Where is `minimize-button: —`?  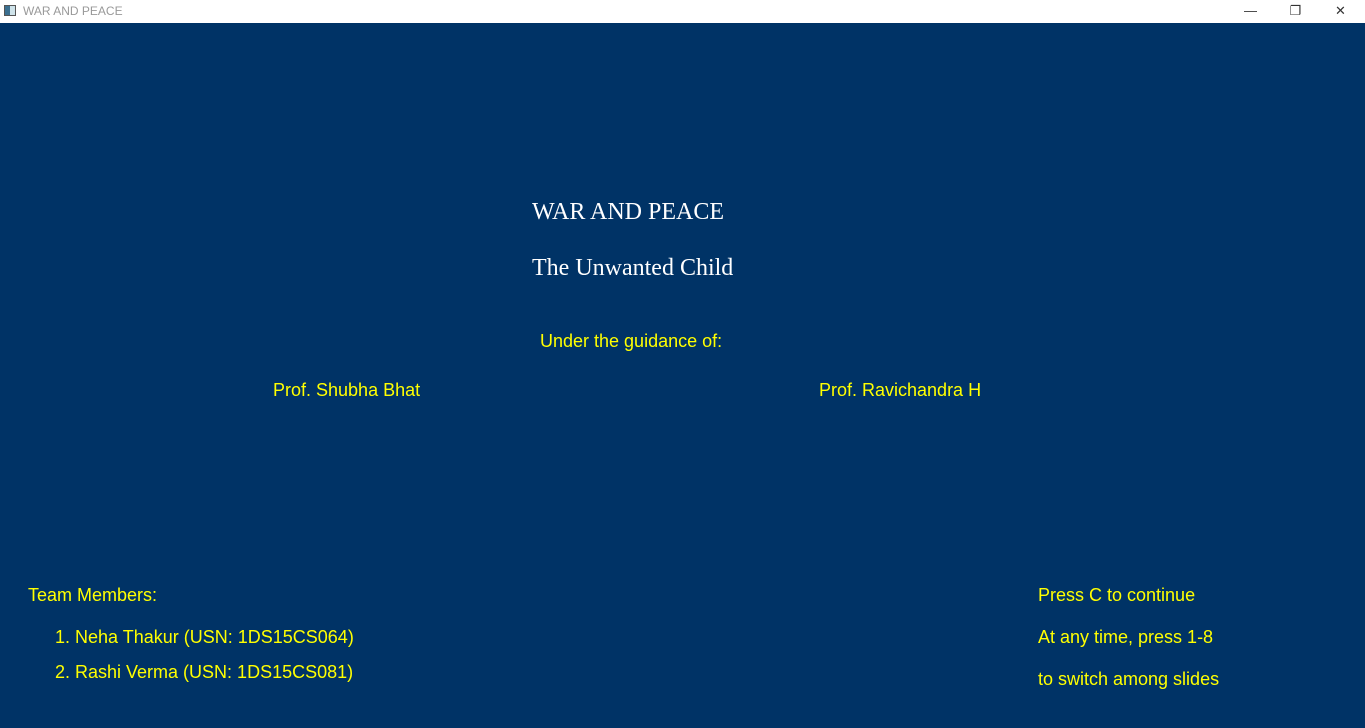 minimize-button: — is located at coordinates (1250, 11).